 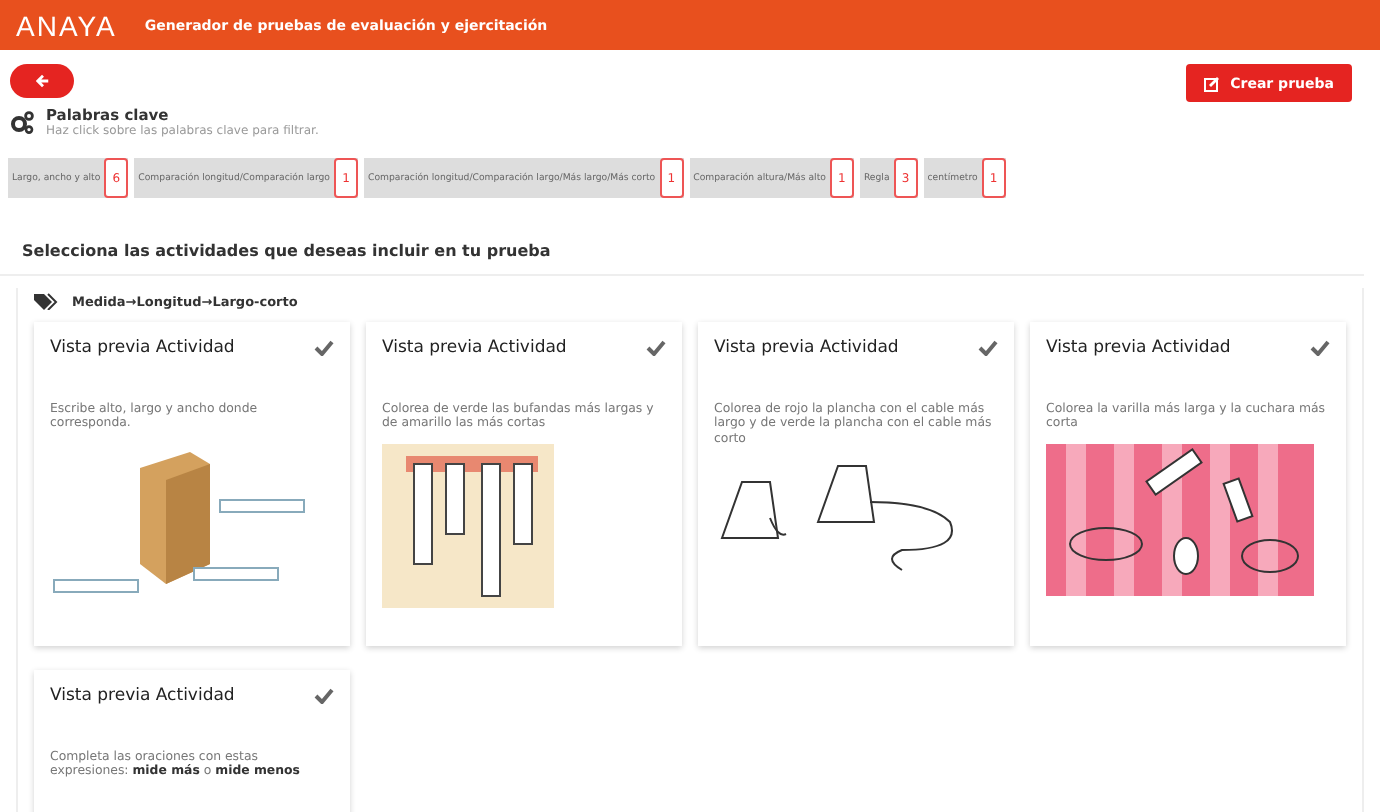 I want to click on logo: ANAYA, so click(x=66, y=25).